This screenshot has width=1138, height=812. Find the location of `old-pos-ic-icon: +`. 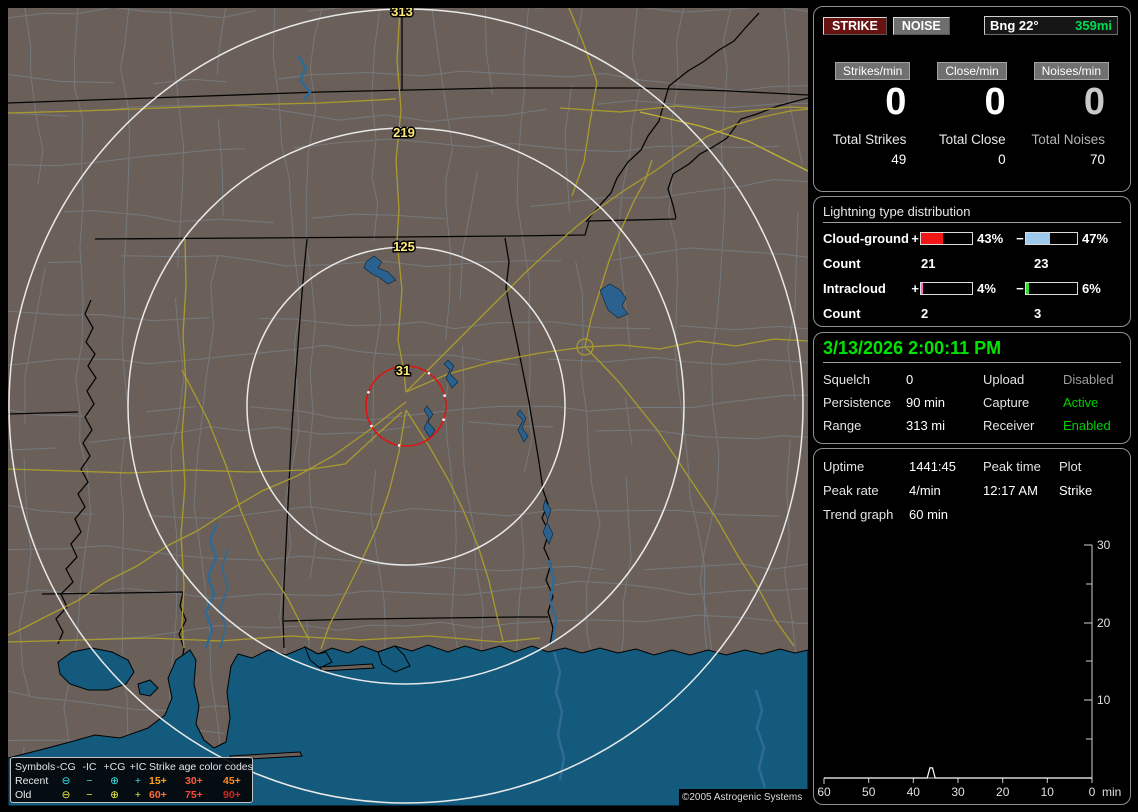

old-pos-ic-icon: + is located at coordinates (138, 795).